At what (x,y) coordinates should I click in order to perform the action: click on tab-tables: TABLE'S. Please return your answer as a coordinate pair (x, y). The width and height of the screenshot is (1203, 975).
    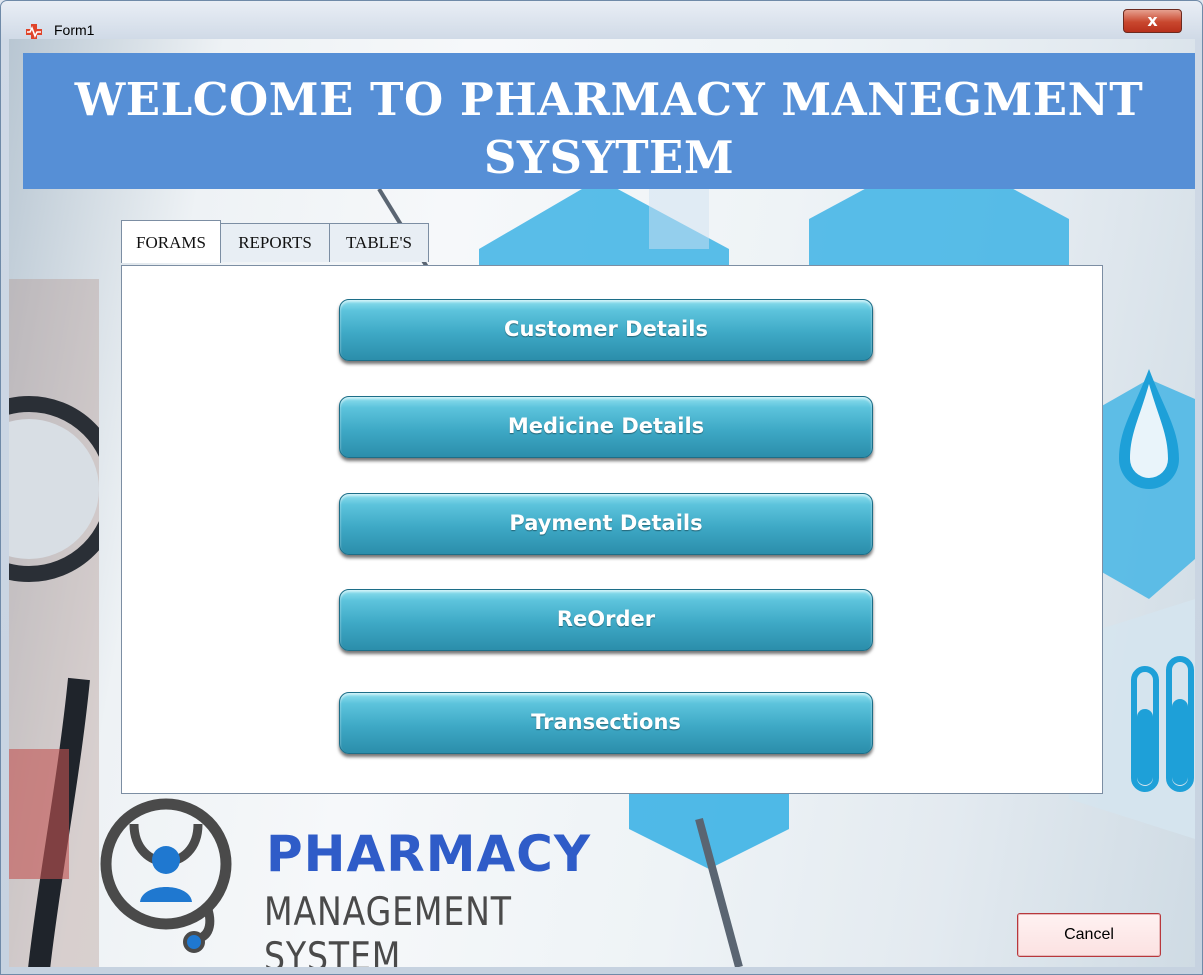
    Looking at the image, I should click on (379, 242).